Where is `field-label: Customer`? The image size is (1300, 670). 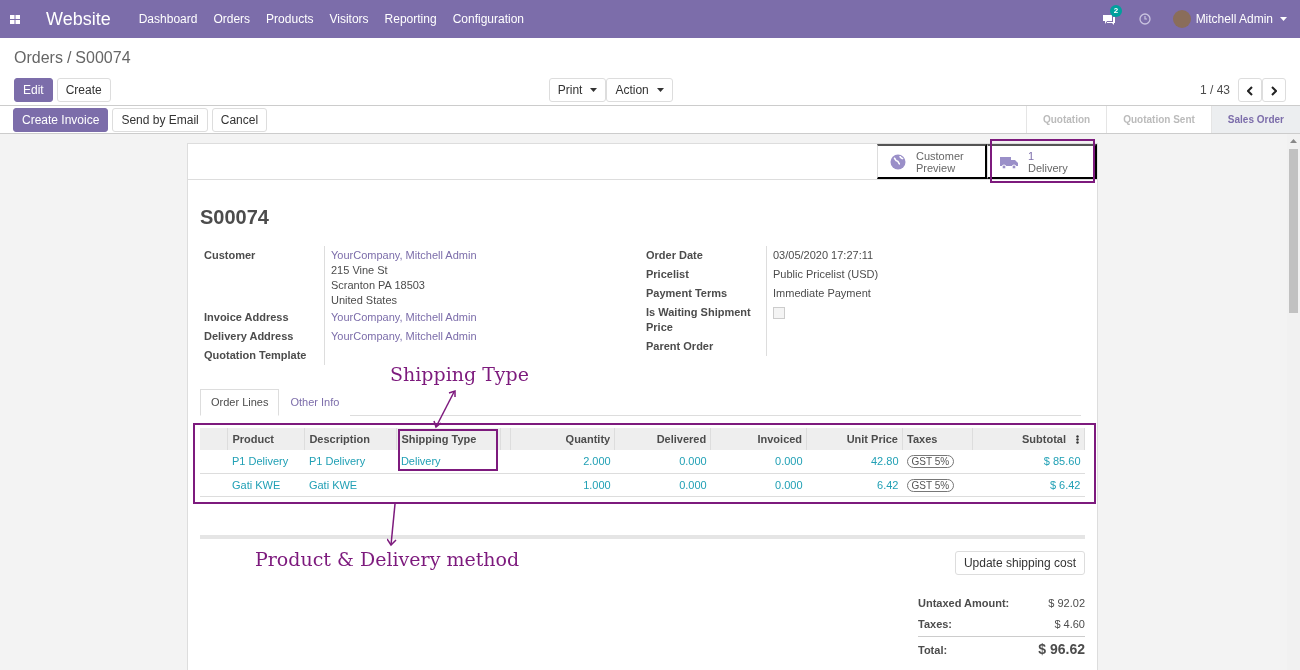 field-label: Customer is located at coordinates (230, 255).